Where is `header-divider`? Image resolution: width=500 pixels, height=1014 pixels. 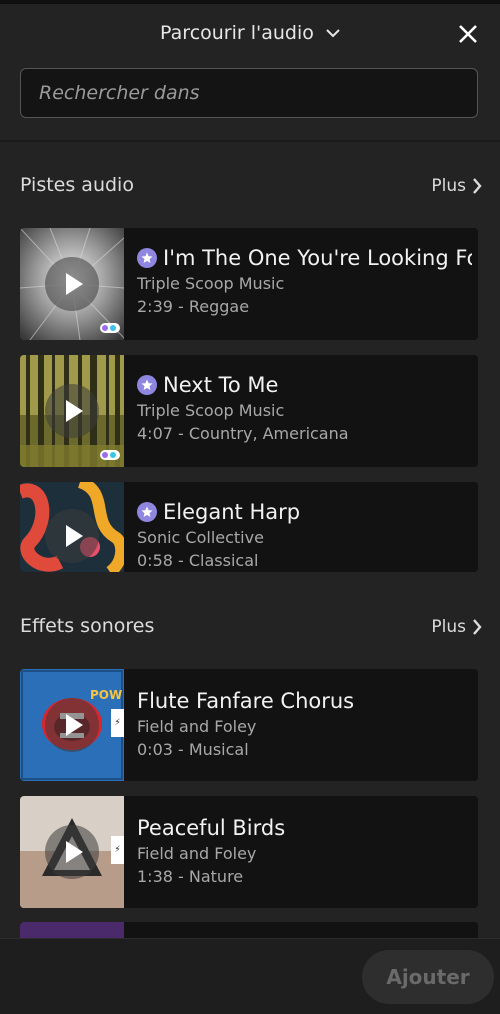 header-divider is located at coordinates (250, 141).